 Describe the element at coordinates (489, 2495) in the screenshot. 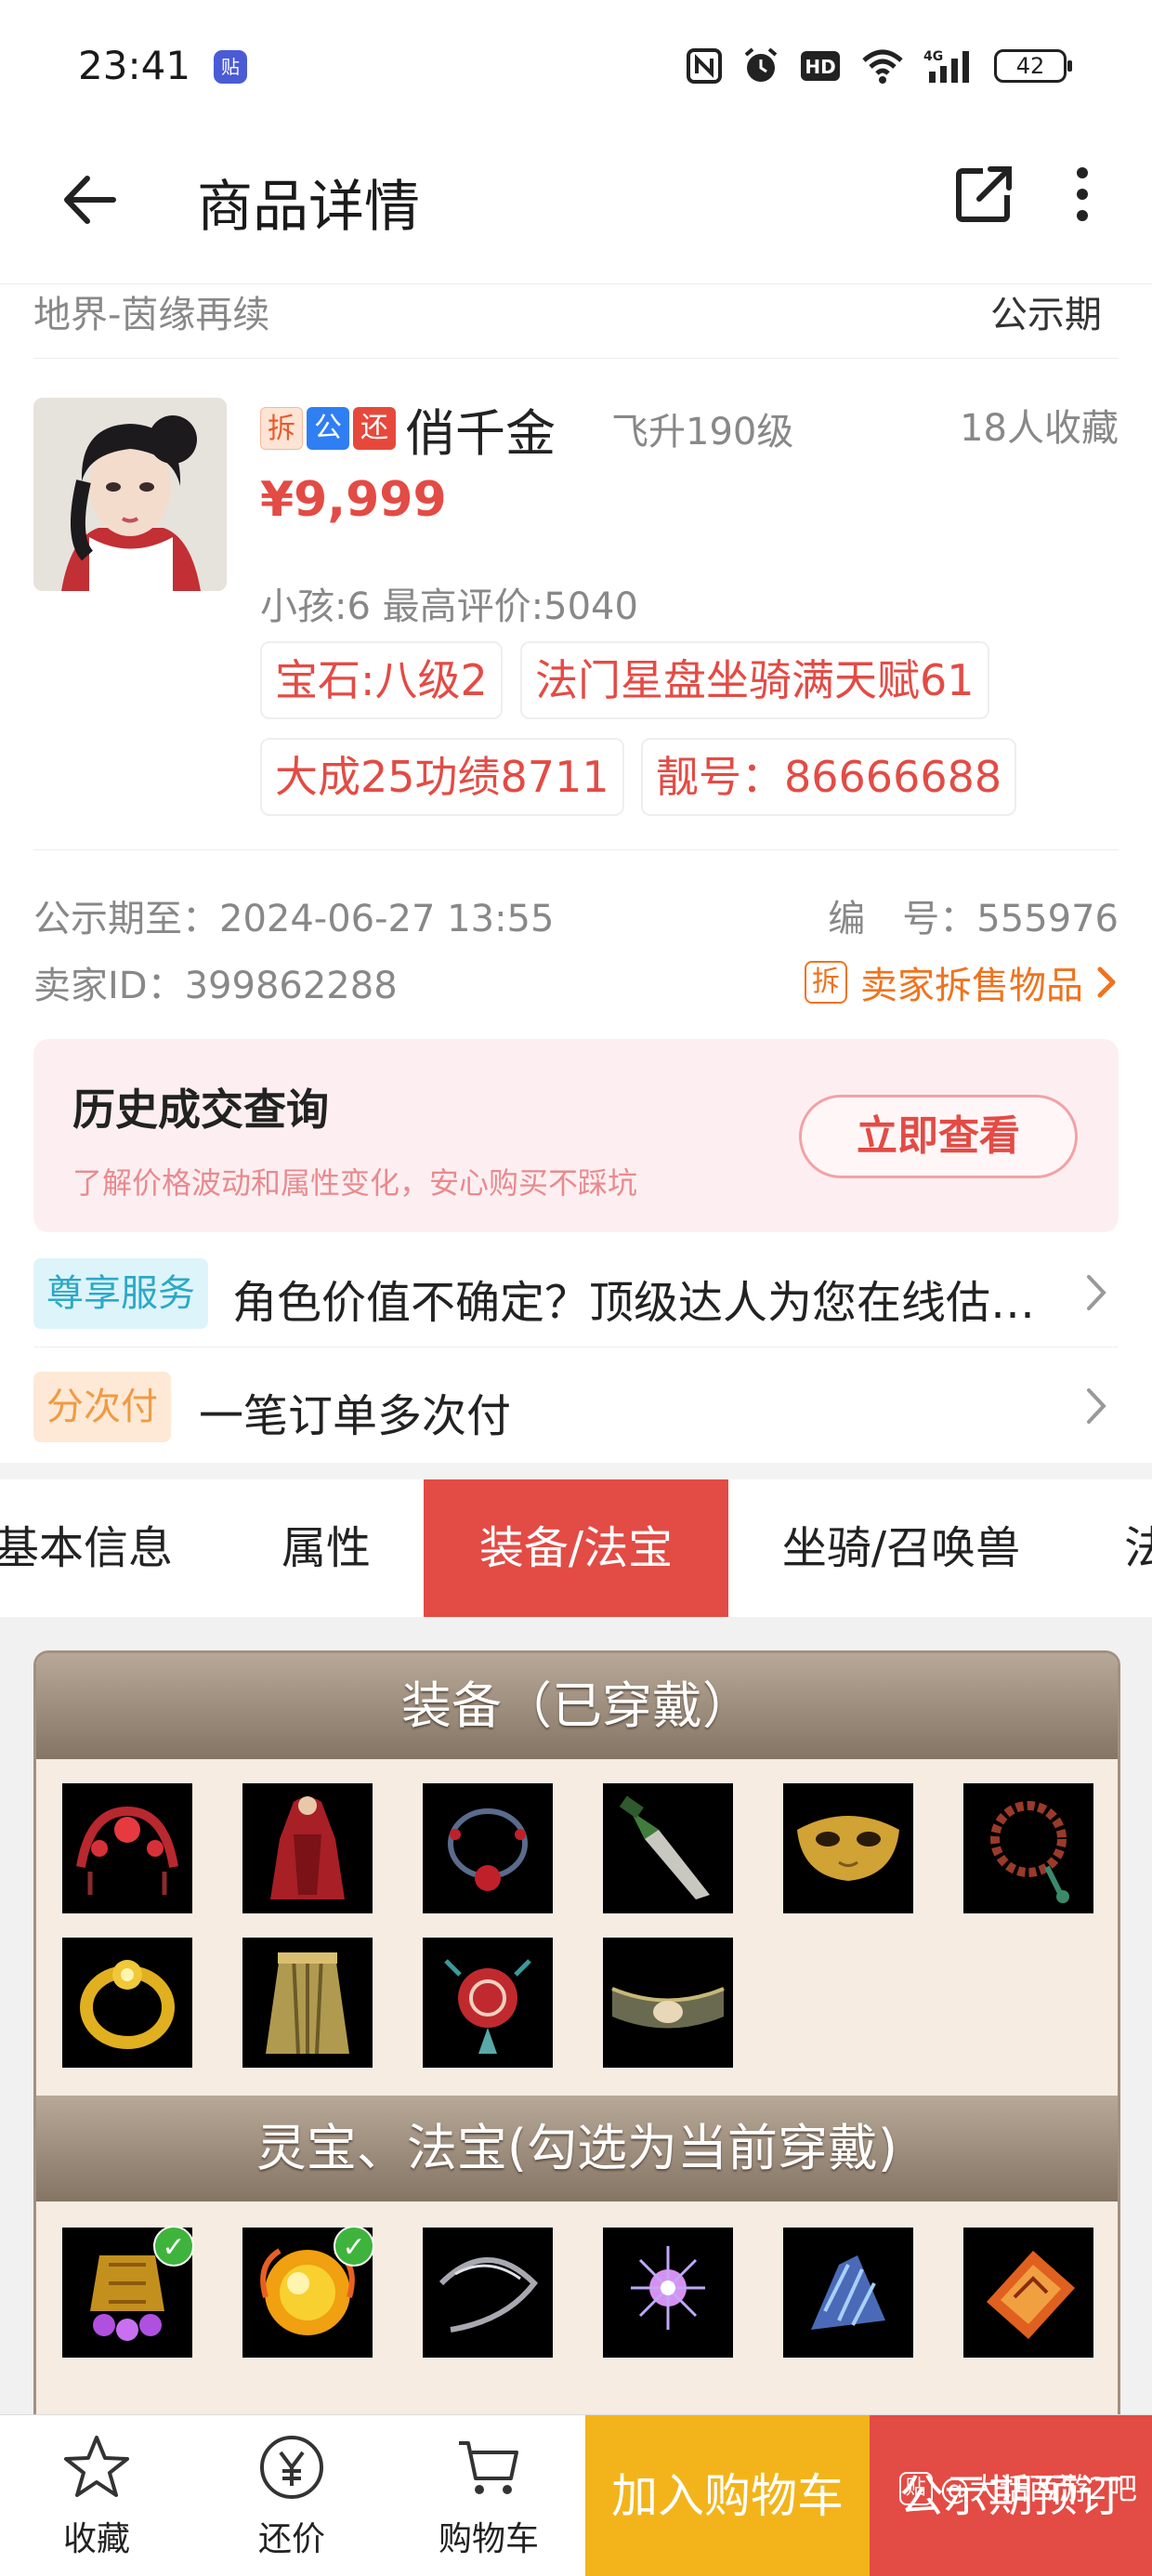

I see `cart-button: 购物车` at that location.